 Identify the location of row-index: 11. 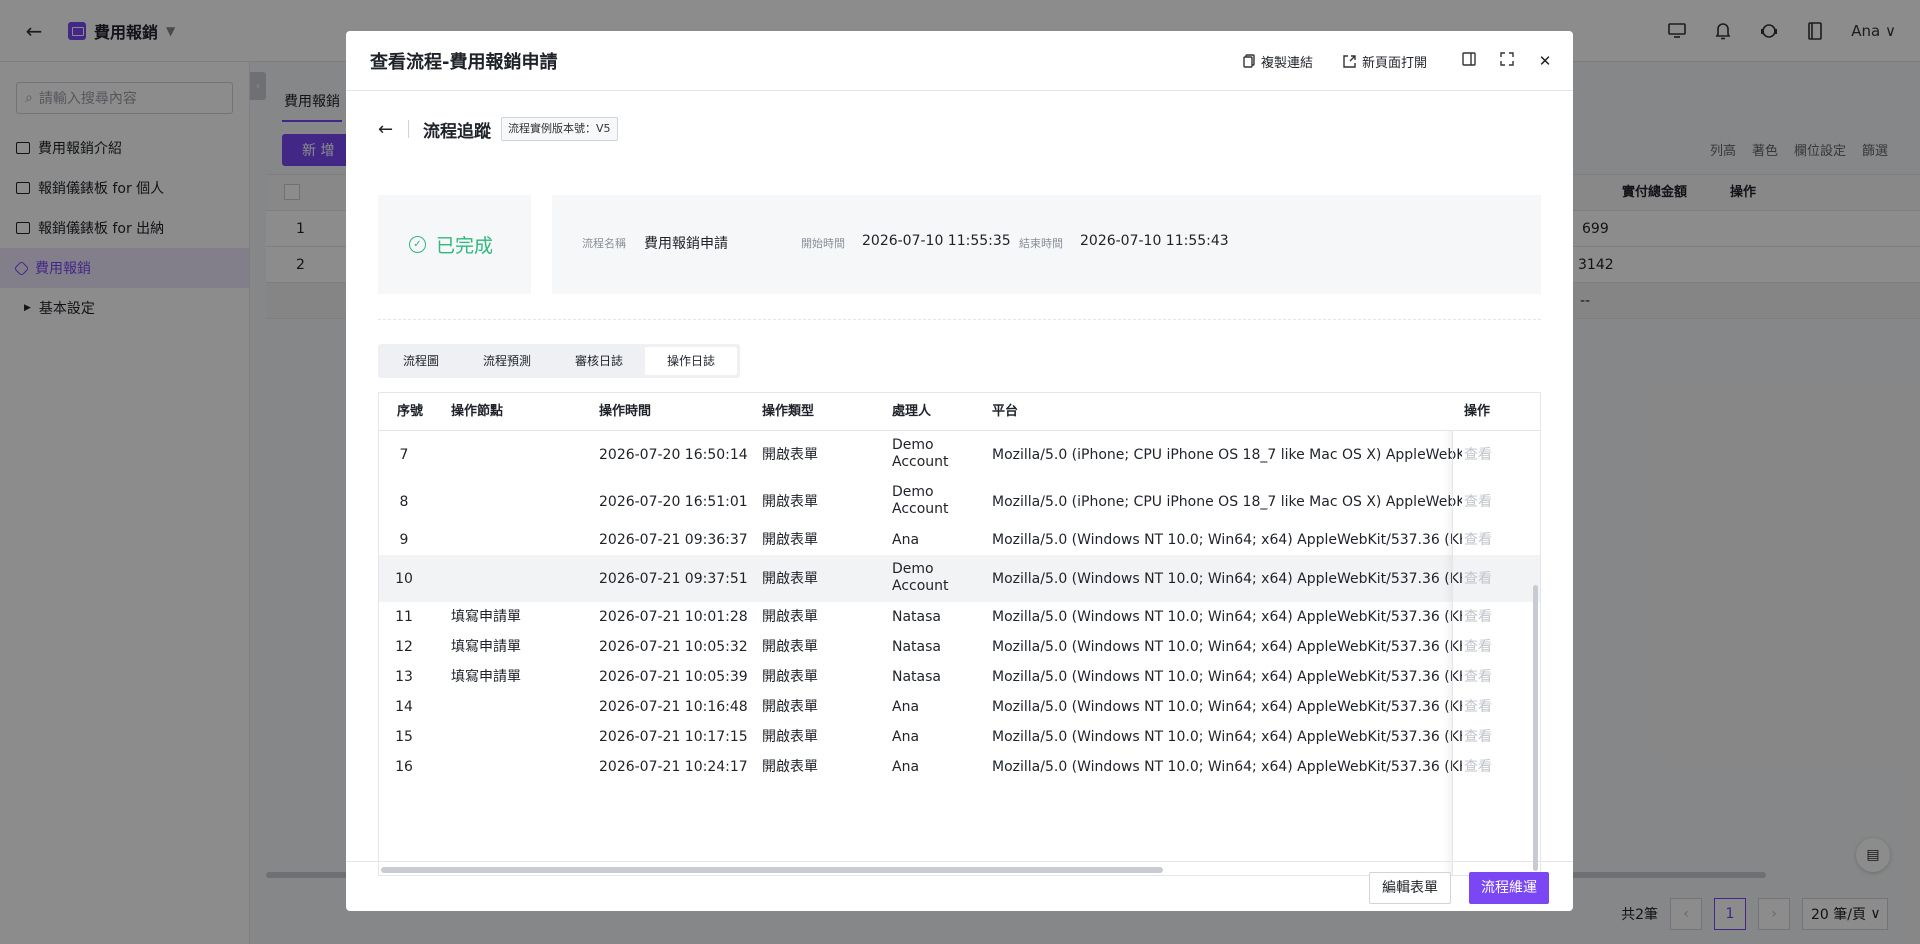
(404, 617).